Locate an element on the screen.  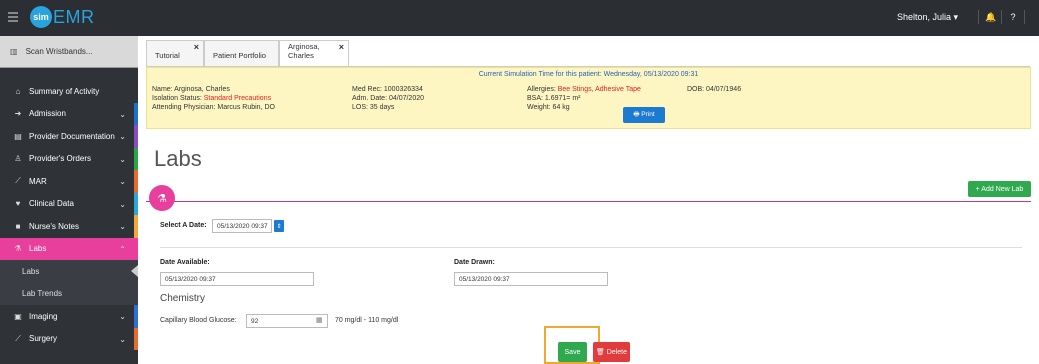
patient-info-col-4: DOB: 04/07/1946 is located at coordinates (714, 89).